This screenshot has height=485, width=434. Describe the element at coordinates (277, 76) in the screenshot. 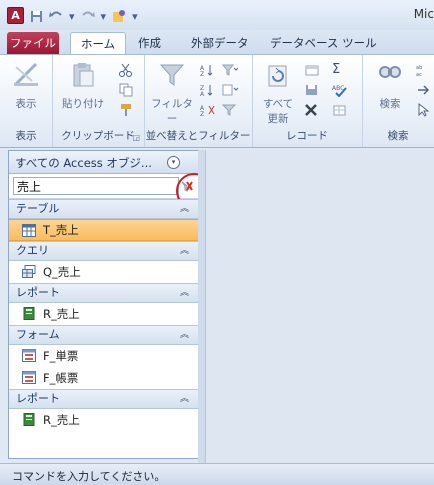

I see `refresh-all-icon` at that location.